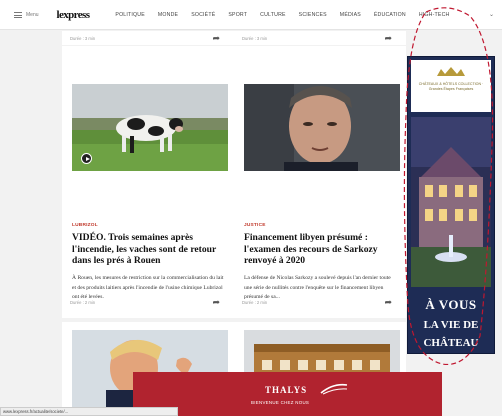 The height and width of the screenshot is (416, 502). What do you see at coordinates (168, 15) in the screenshot?
I see `nav-item-monde: MONDE` at bounding box center [168, 15].